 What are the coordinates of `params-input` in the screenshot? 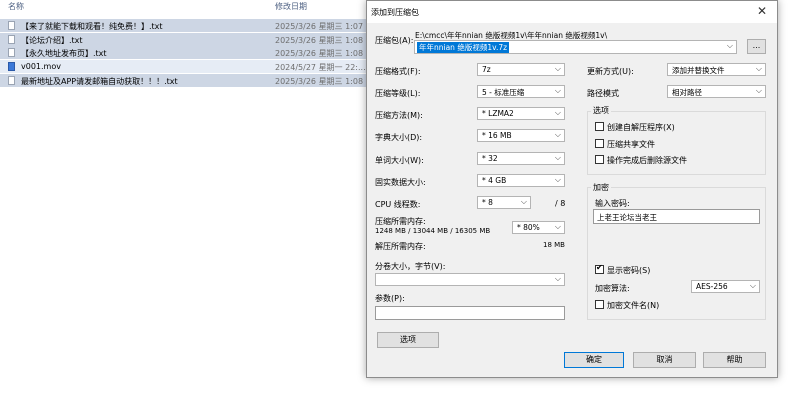 It's located at (470, 313).